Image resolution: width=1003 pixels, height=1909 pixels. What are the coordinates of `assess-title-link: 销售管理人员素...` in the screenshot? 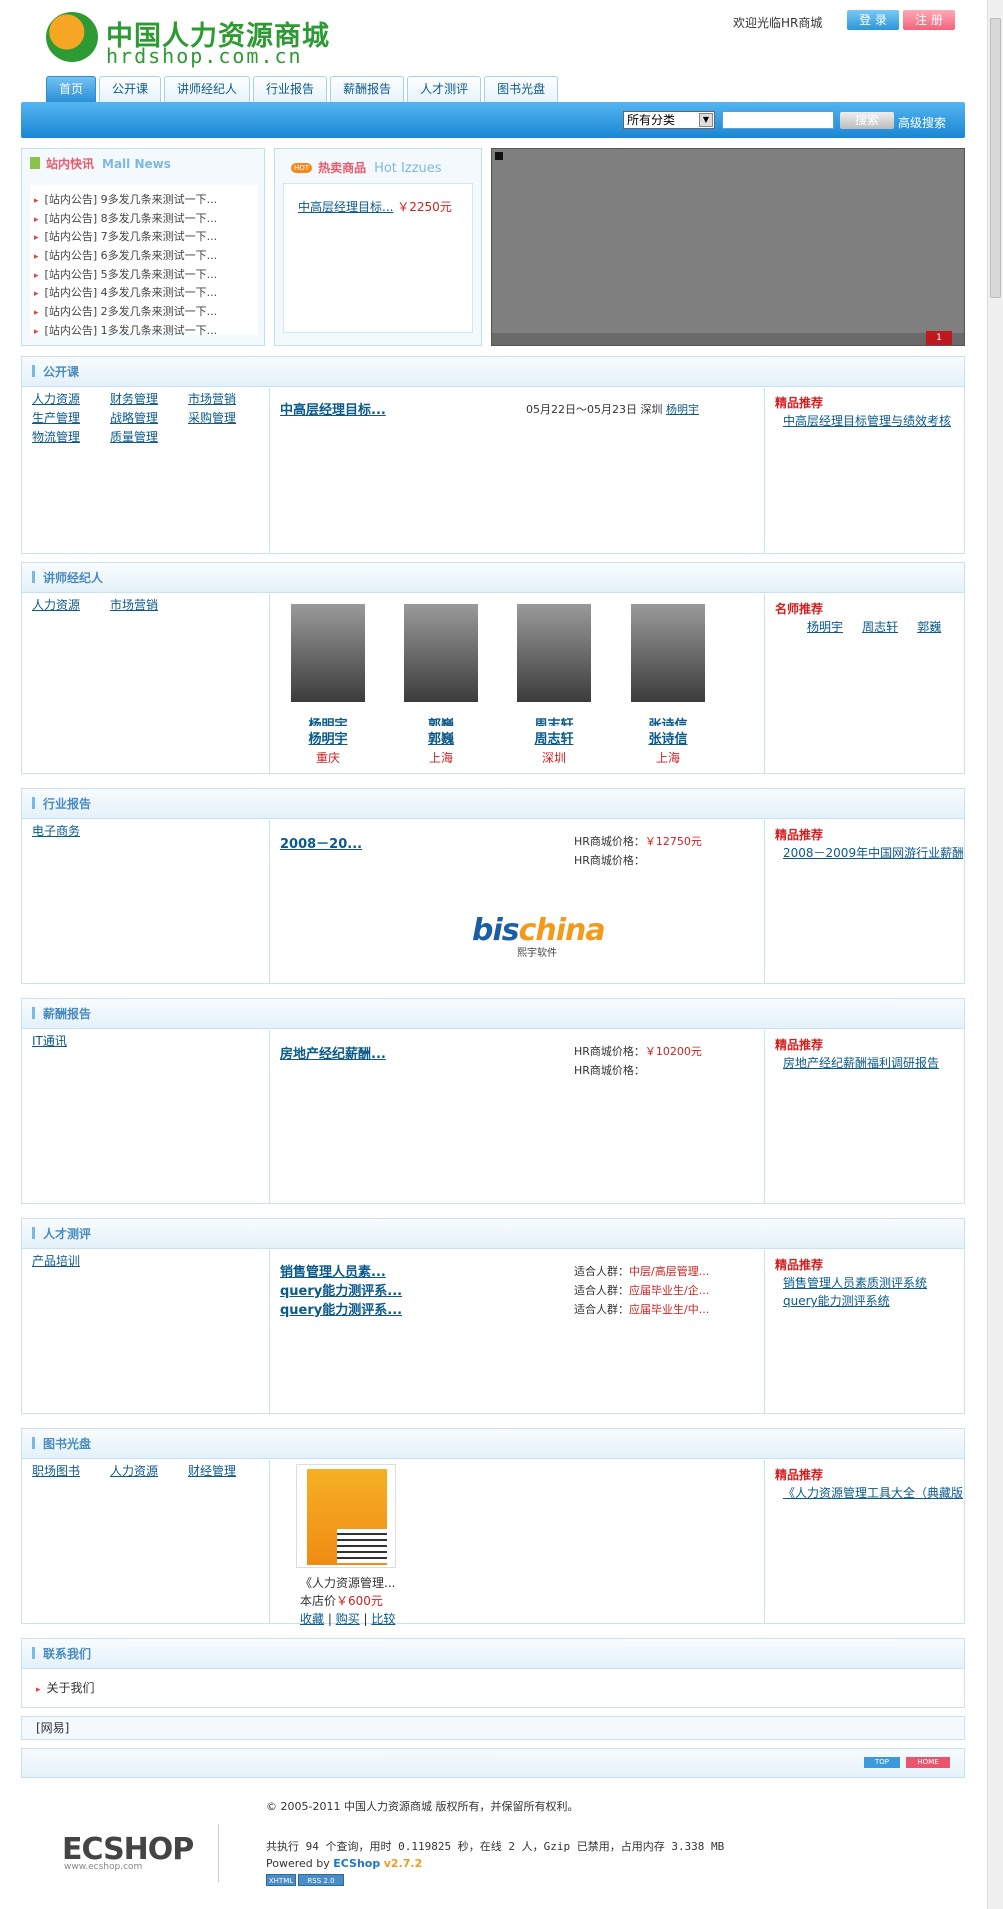 It's located at (333, 1270).